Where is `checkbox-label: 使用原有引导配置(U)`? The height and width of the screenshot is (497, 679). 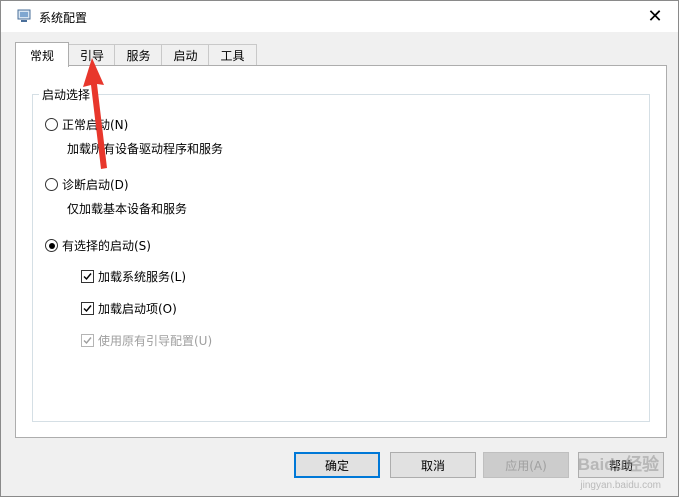 checkbox-label: 使用原有引导配置(U) is located at coordinates (155, 341).